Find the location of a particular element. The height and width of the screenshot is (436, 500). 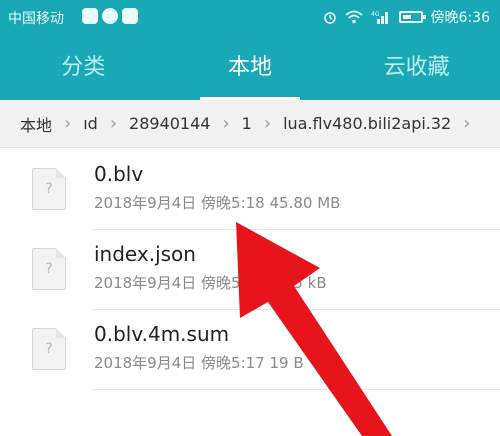

breadcrumb-item-id: ıd is located at coordinates (90, 123).